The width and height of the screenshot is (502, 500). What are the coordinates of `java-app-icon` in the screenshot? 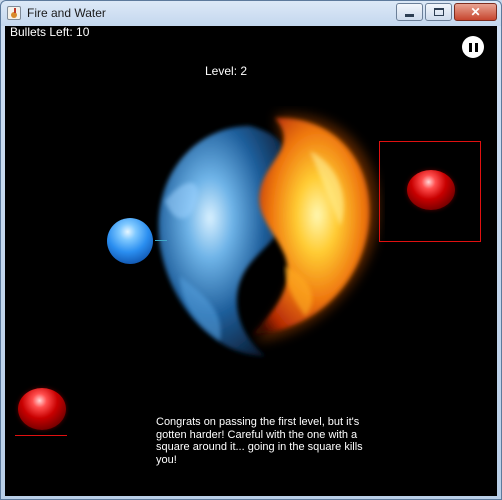 It's located at (14, 13).